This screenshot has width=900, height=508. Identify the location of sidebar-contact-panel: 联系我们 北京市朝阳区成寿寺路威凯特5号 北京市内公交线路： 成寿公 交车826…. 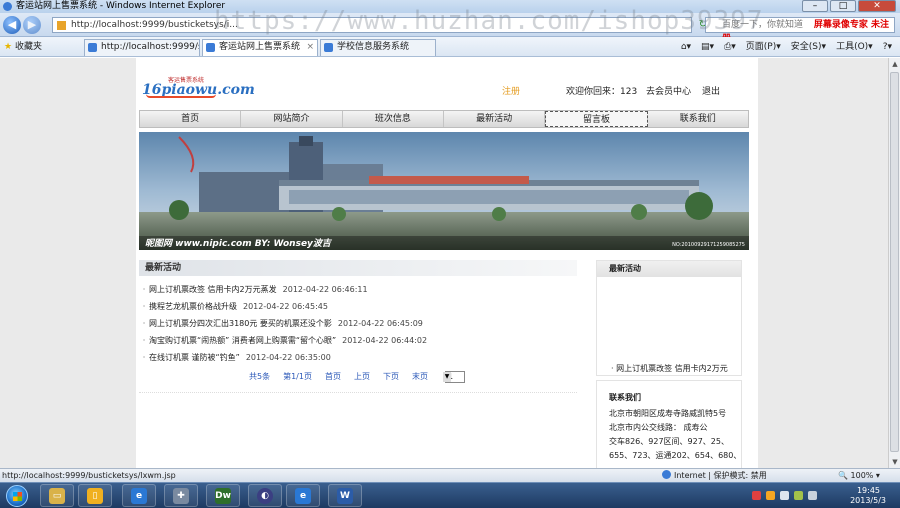
(669, 425).